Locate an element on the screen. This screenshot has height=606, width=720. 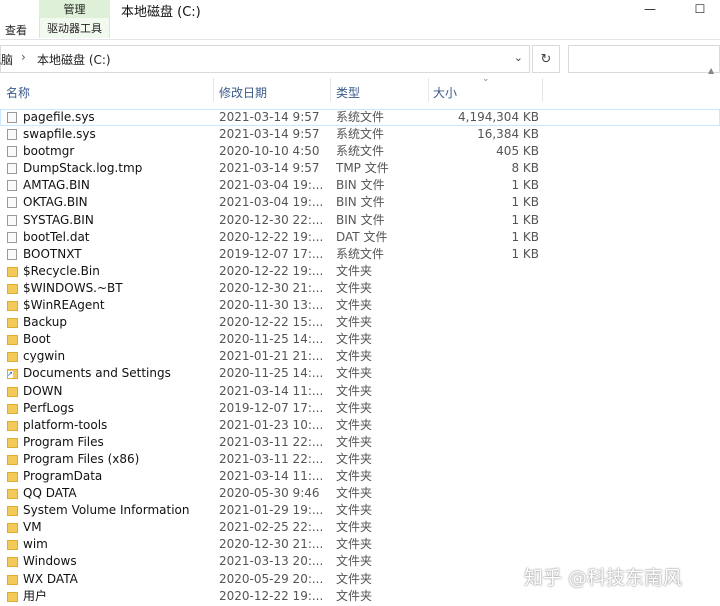
file-name: $WINDOWS.~BT is located at coordinates (73, 287).